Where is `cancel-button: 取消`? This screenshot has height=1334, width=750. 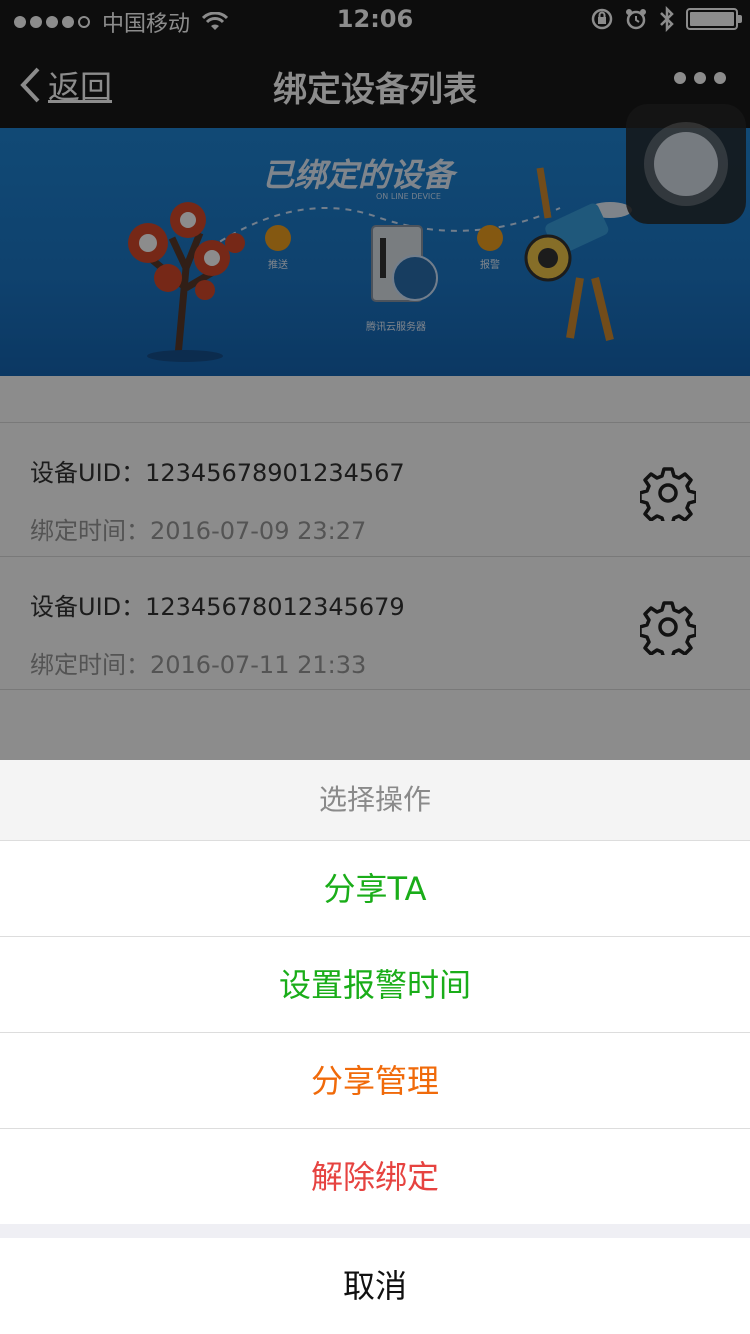
cancel-button: 取消 is located at coordinates (375, 1286).